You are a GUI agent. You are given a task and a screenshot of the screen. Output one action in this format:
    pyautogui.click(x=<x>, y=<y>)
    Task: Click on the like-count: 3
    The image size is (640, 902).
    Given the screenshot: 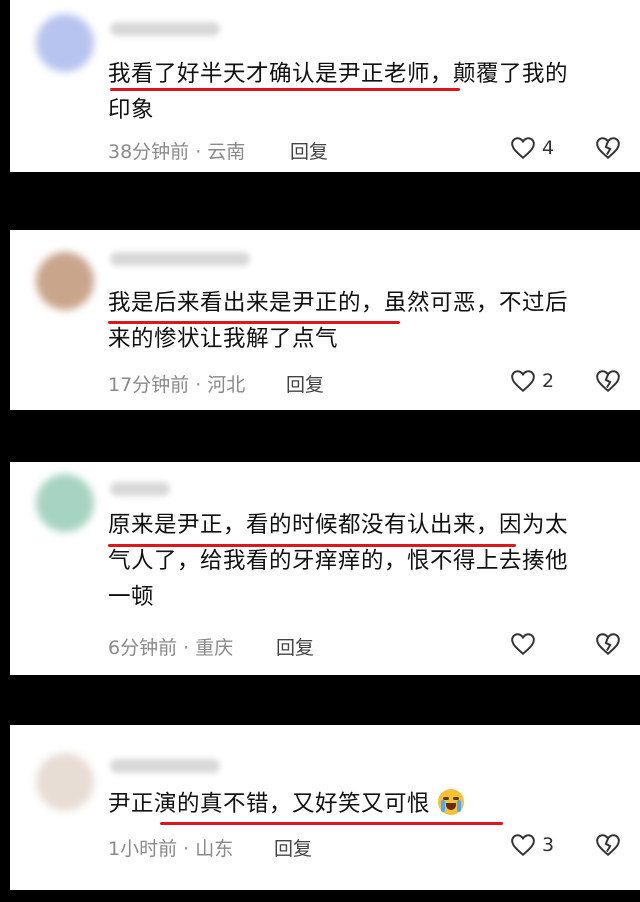 What is the action you would take?
    pyautogui.click(x=548, y=845)
    